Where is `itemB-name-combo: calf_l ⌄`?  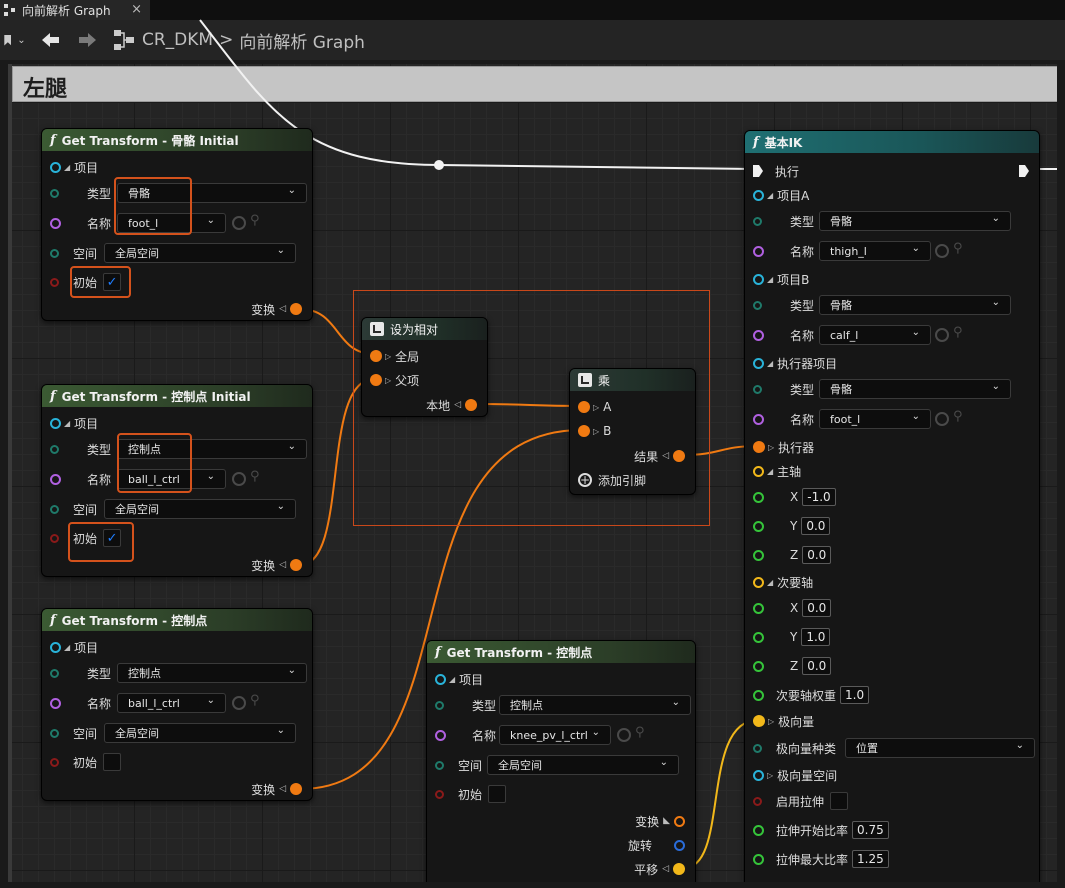
itemB-name-combo: calf_l ⌄ is located at coordinates (875, 335).